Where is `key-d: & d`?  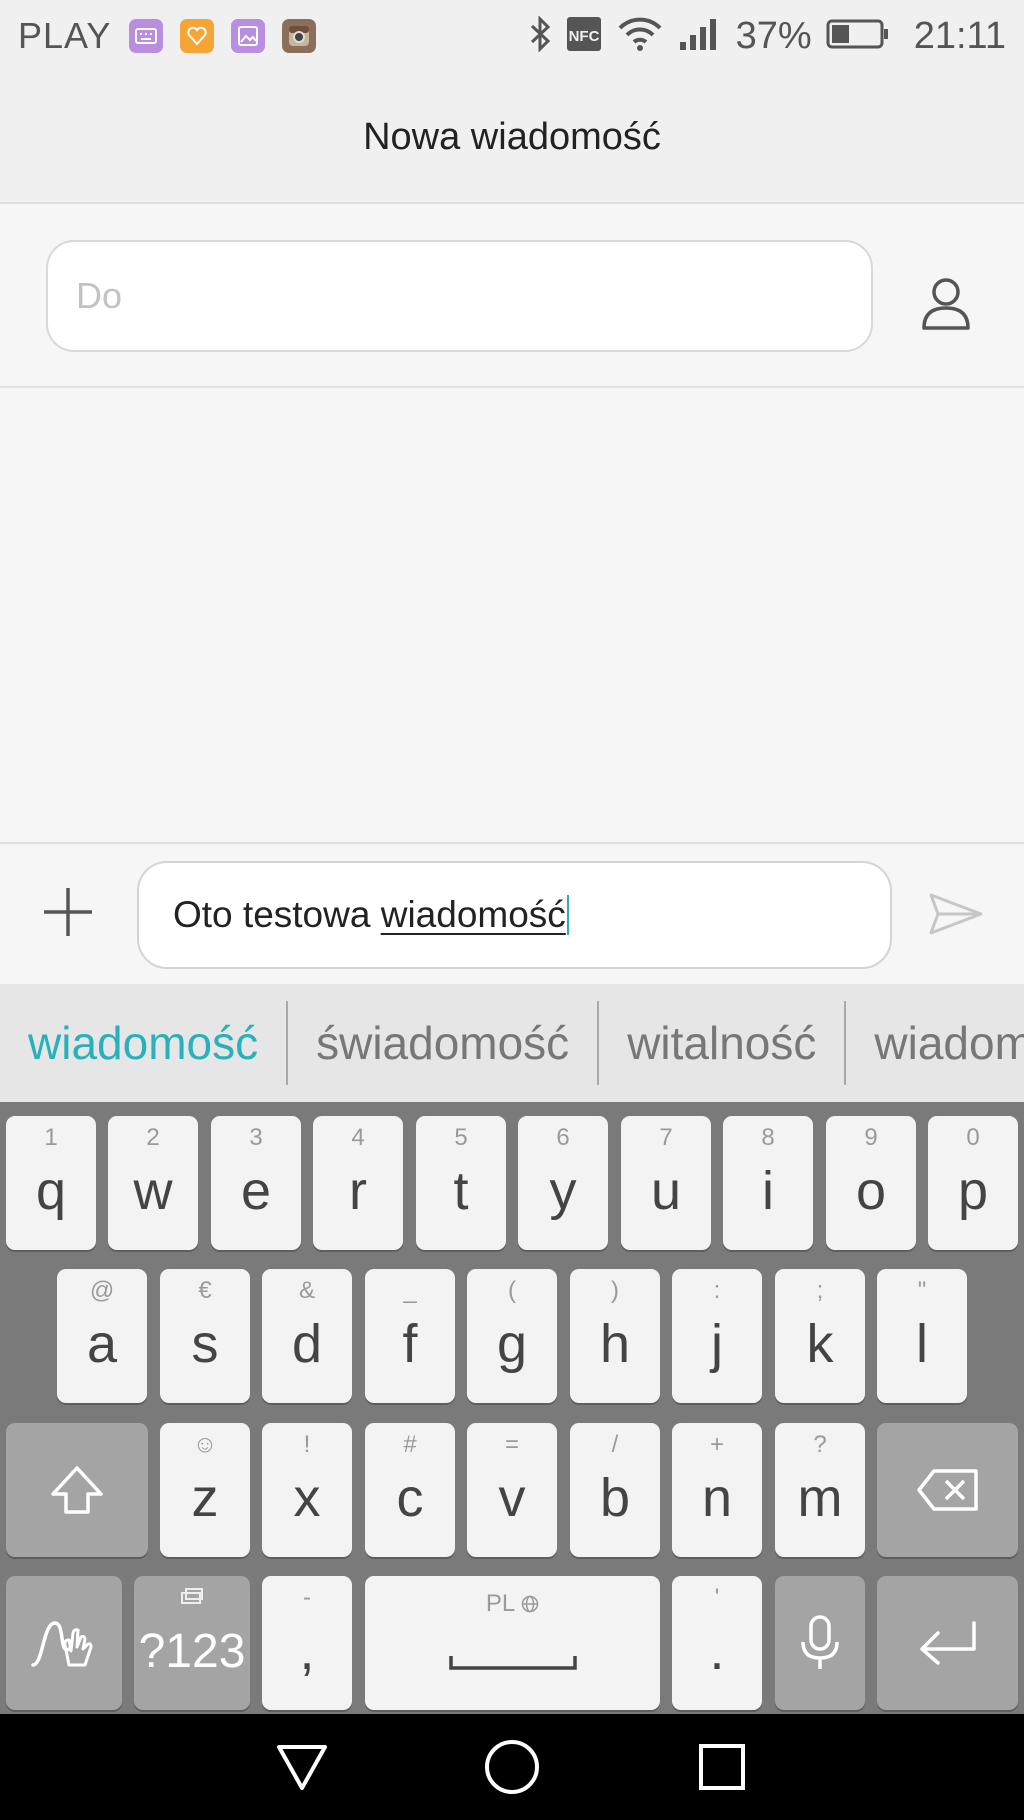 key-d: & d is located at coordinates (307, 1336).